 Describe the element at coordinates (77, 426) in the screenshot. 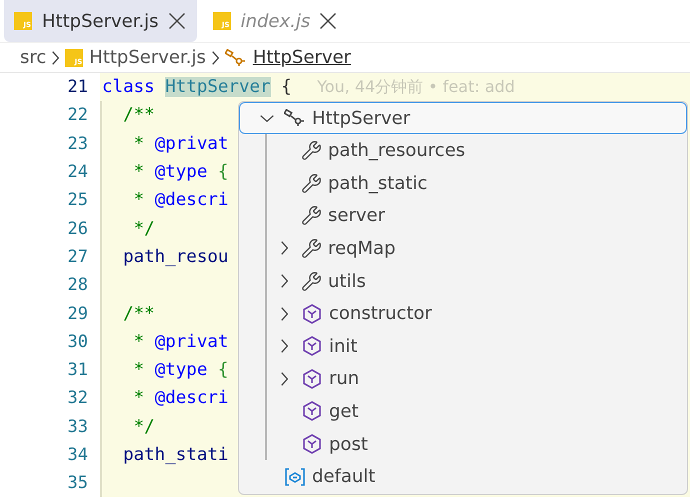

I see `line-number: 33` at that location.